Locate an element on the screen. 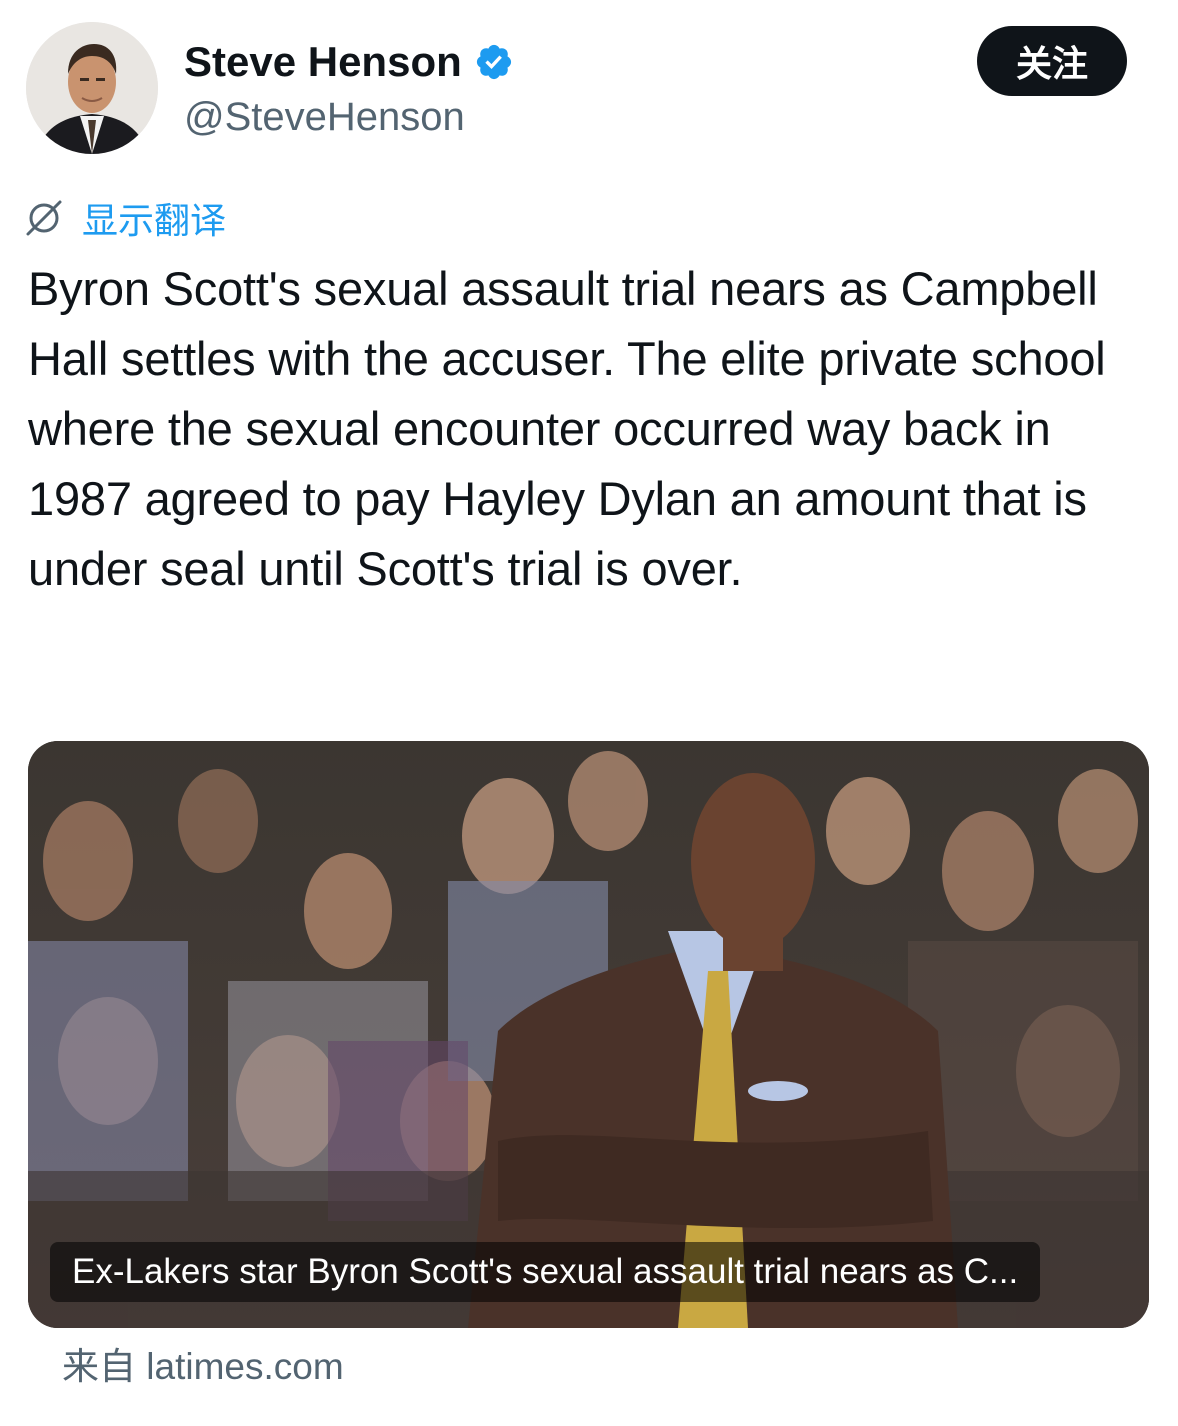 The height and width of the screenshot is (1426, 1178). show-translation-link: 显示翻译 is located at coordinates (125, 219).